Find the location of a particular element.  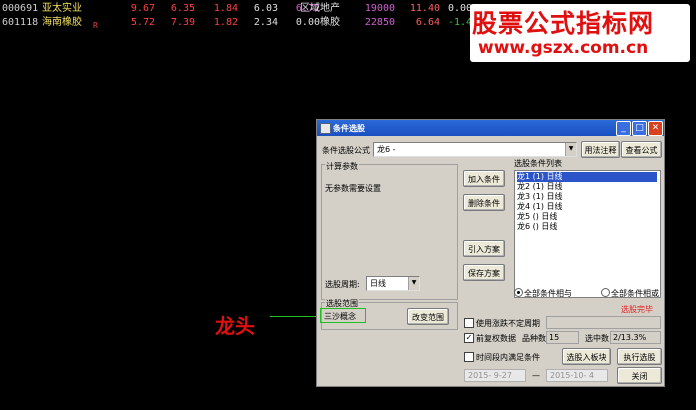

date-to-picker: 2015-10- 4 is located at coordinates (577, 375).